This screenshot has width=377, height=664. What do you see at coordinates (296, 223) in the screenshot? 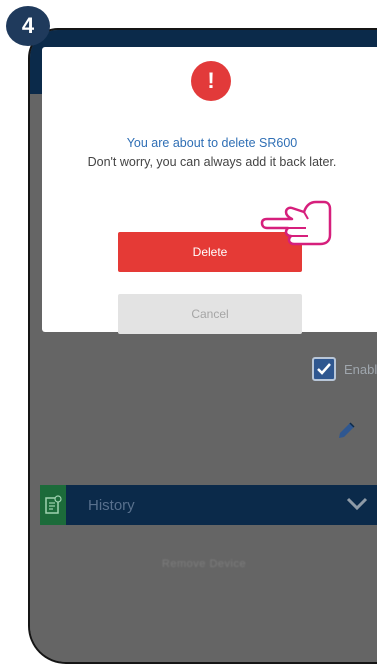
I see `pointing-hand-icon` at bounding box center [296, 223].